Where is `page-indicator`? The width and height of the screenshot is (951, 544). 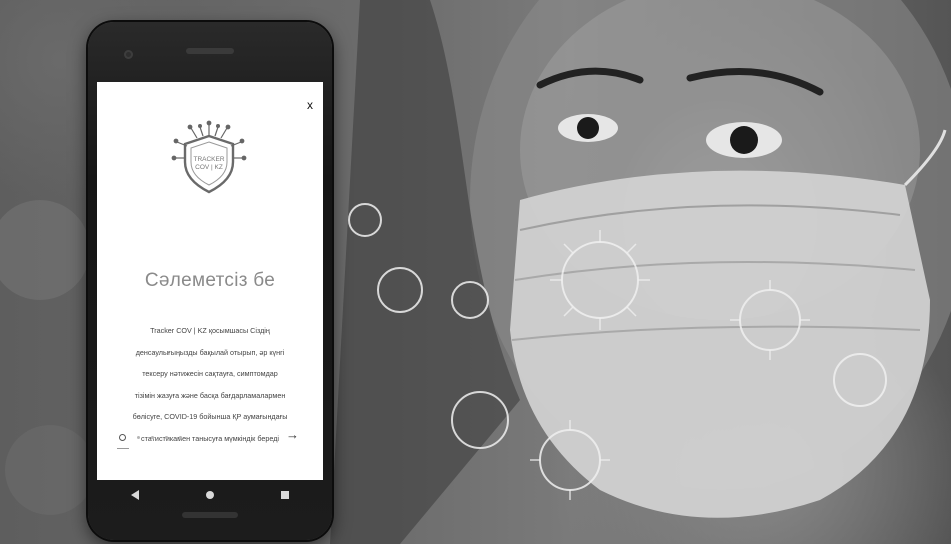 page-indicator is located at coordinates (150, 437).